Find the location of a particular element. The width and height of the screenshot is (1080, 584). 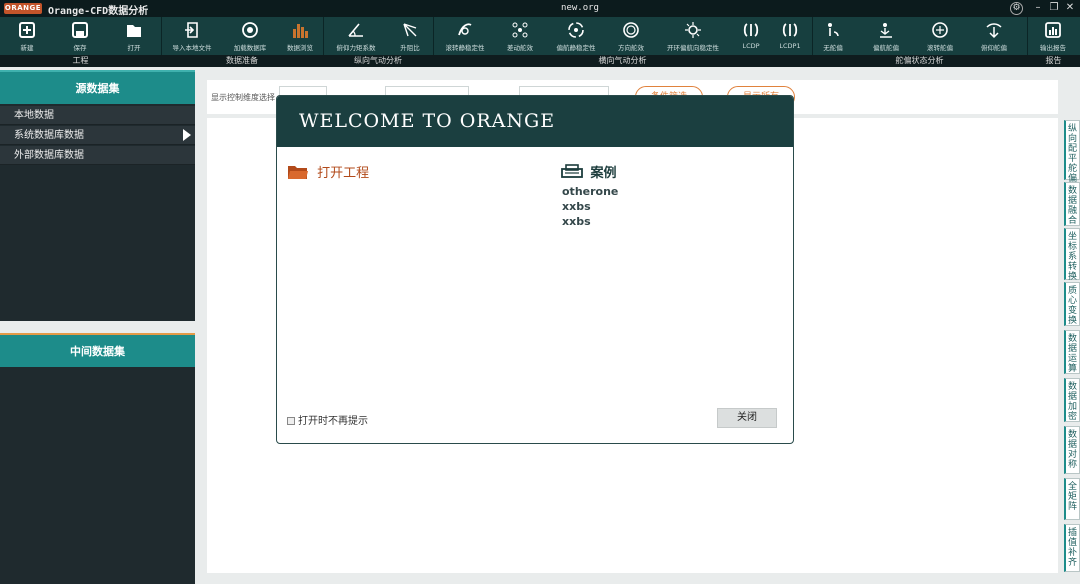

open-folder-icon is located at coordinates (134, 31).